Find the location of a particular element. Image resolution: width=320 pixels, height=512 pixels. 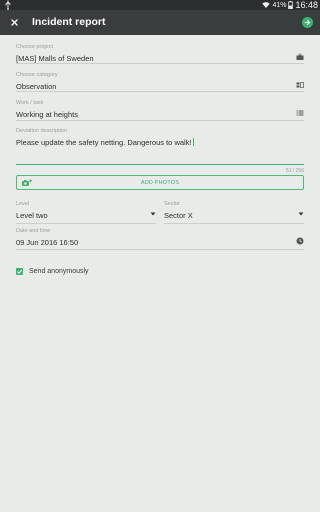

work-task-underline is located at coordinates (160, 120).